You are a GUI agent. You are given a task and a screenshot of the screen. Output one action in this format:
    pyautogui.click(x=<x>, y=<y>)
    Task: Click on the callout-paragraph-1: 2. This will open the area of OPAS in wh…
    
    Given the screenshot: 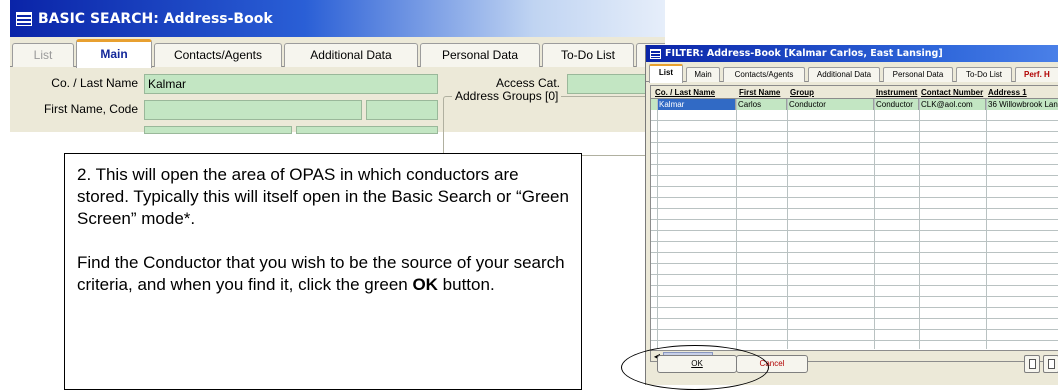 What is the action you would take?
    pyautogui.click(x=323, y=196)
    